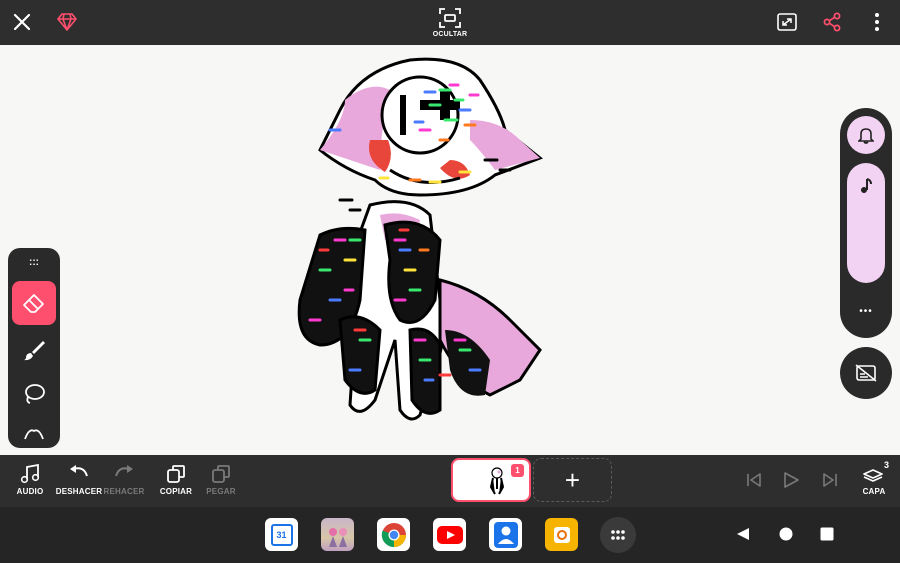  What do you see at coordinates (827, 534) in the screenshot?
I see `recents-icon` at bounding box center [827, 534].